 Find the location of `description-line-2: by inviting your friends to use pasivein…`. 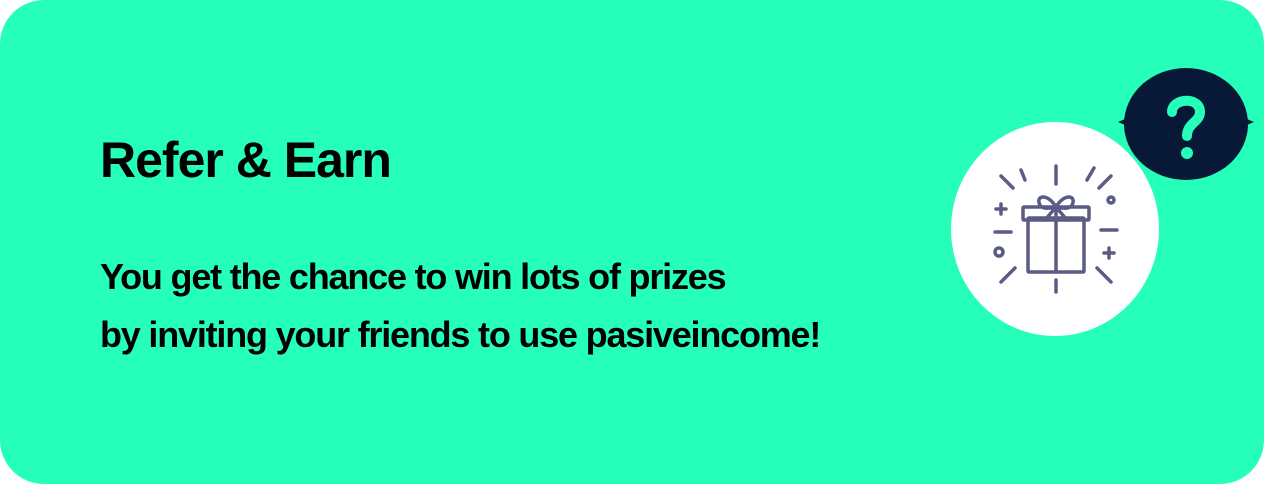

description-line-2: by inviting your friends to use pasivein… is located at coordinates (460, 334).